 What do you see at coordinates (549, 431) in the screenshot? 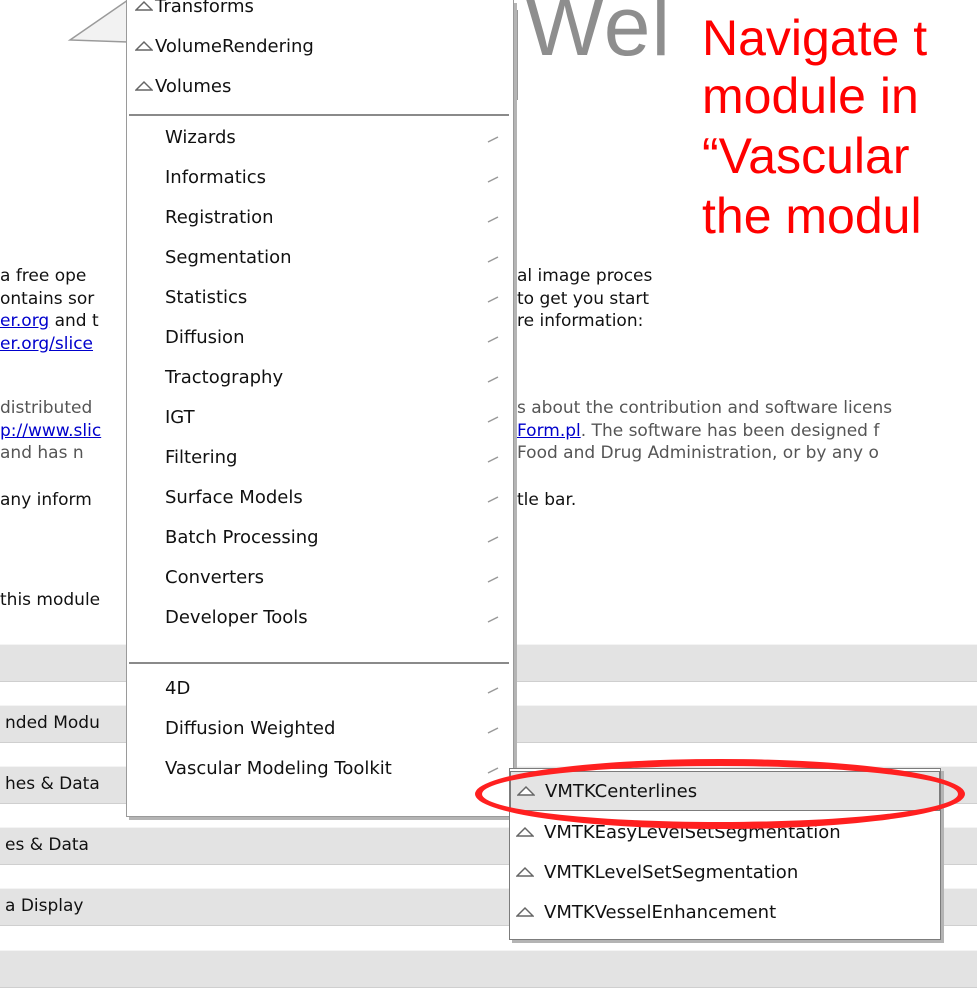
I see `license-form-link: Form.pl` at bounding box center [549, 431].